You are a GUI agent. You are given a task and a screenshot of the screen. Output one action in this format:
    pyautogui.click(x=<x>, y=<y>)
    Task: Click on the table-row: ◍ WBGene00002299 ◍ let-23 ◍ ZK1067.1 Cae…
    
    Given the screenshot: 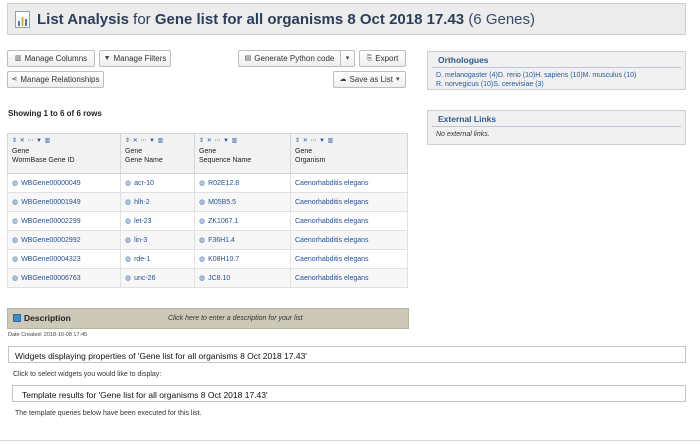 What is the action you would take?
    pyautogui.click(x=207, y=221)
    